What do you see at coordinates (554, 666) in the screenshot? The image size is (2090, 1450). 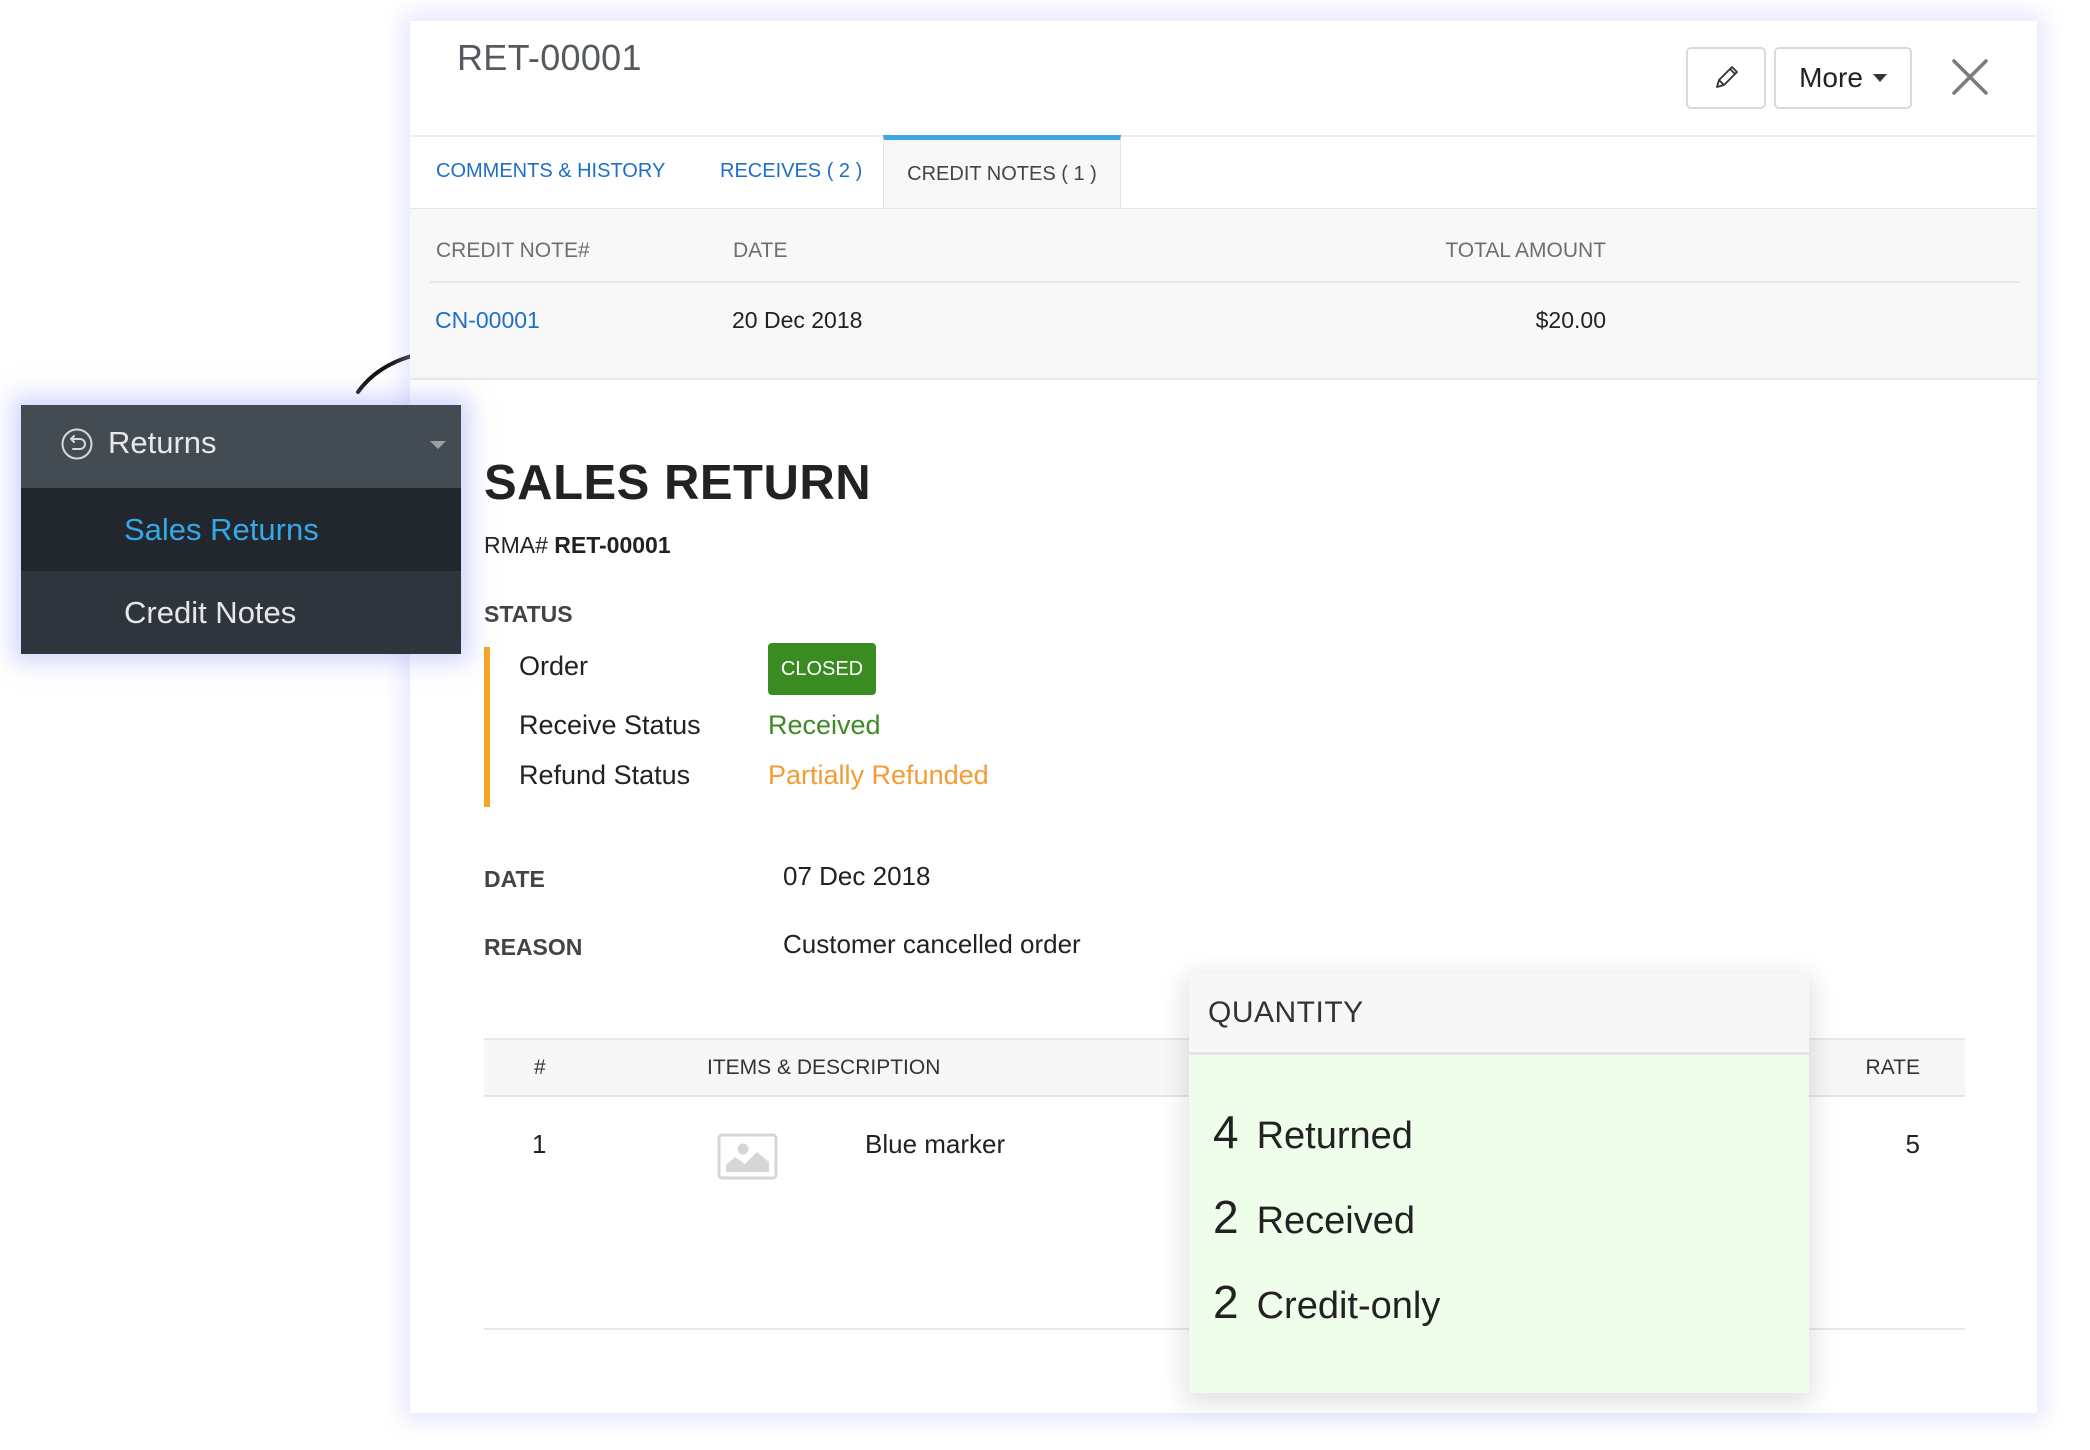 I see `order-status-label: Order` at bounding box center [554, 666].